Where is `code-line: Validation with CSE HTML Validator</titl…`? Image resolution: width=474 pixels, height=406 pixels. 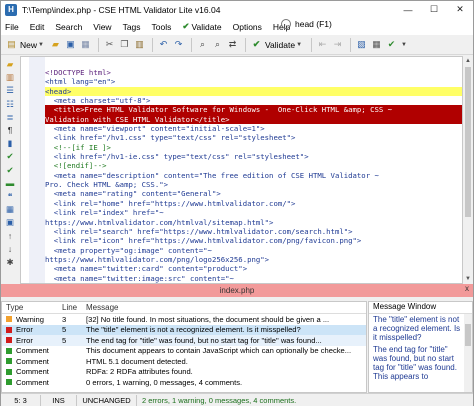 code-line: Validation with CSE HTML Validator</titl… is located at coordinates (253, 119).